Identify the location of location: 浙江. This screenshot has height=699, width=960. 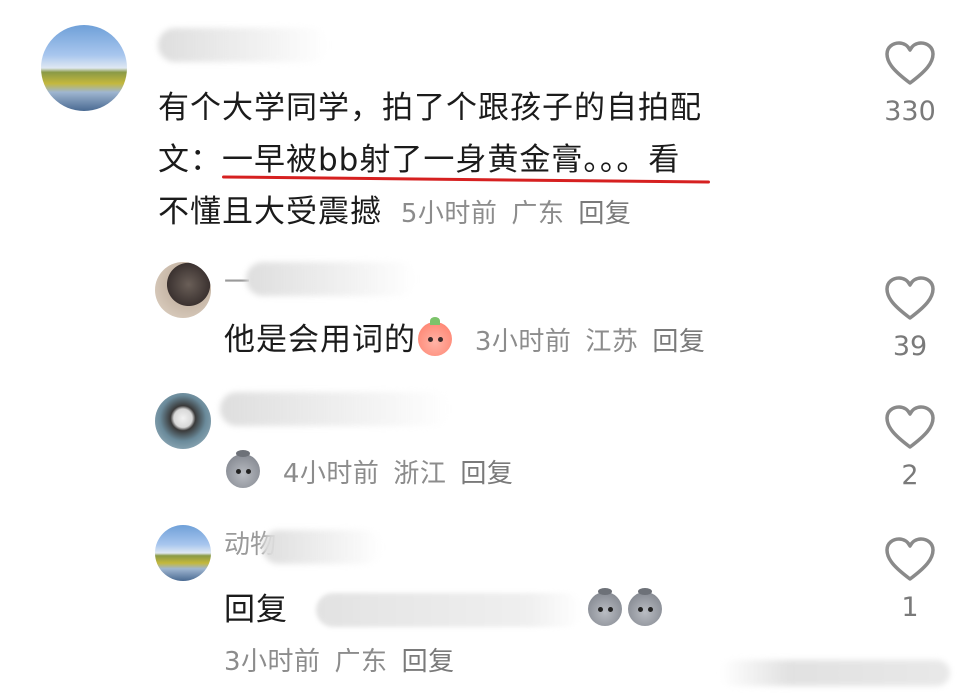
(420, 474).